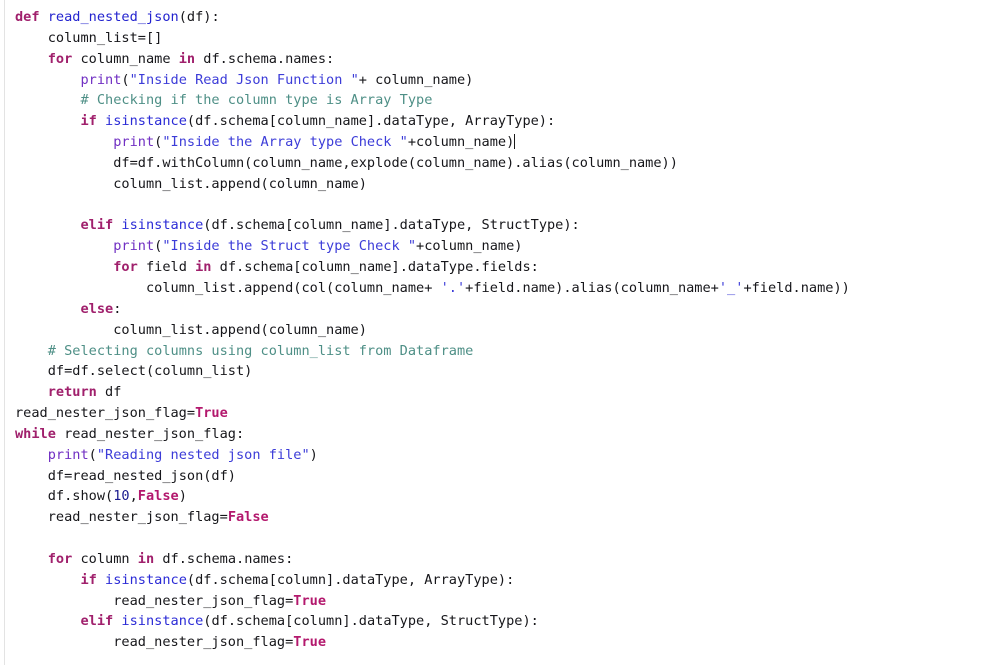 This screenshot has height=665, width=999. What do you see at coordinates (35, 433) in the screenshot?
I see `token-keyword: while` at bounding box center [35, 433].